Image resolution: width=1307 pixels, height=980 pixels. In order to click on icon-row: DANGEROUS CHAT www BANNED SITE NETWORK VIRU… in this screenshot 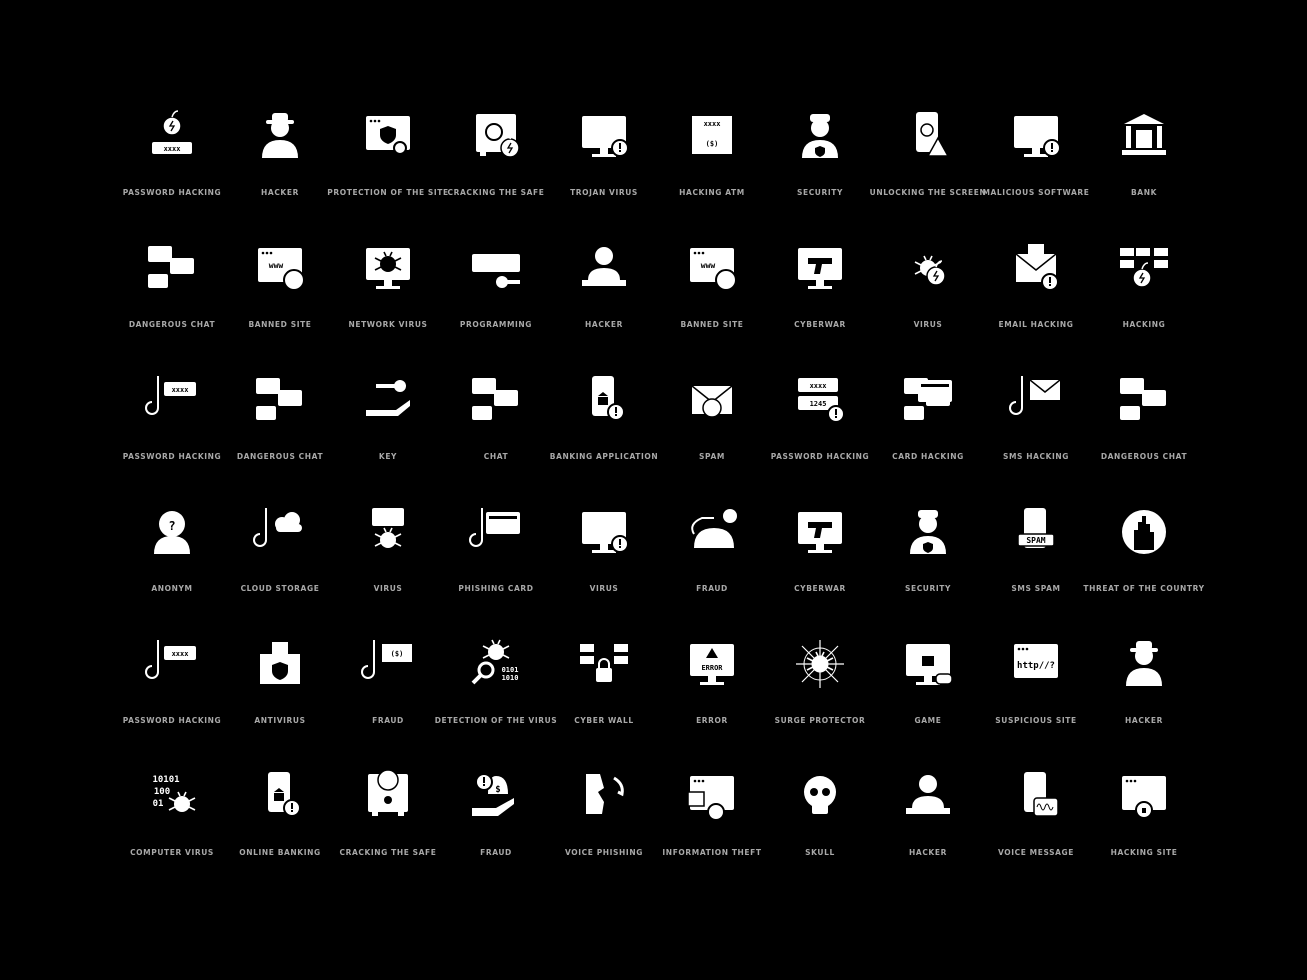, I will do `click(658, 306)`.